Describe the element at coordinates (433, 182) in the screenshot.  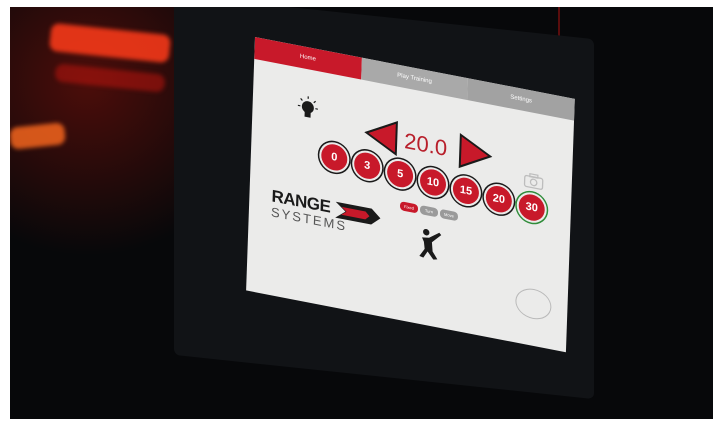
I see `distance-button: 10` at that location.